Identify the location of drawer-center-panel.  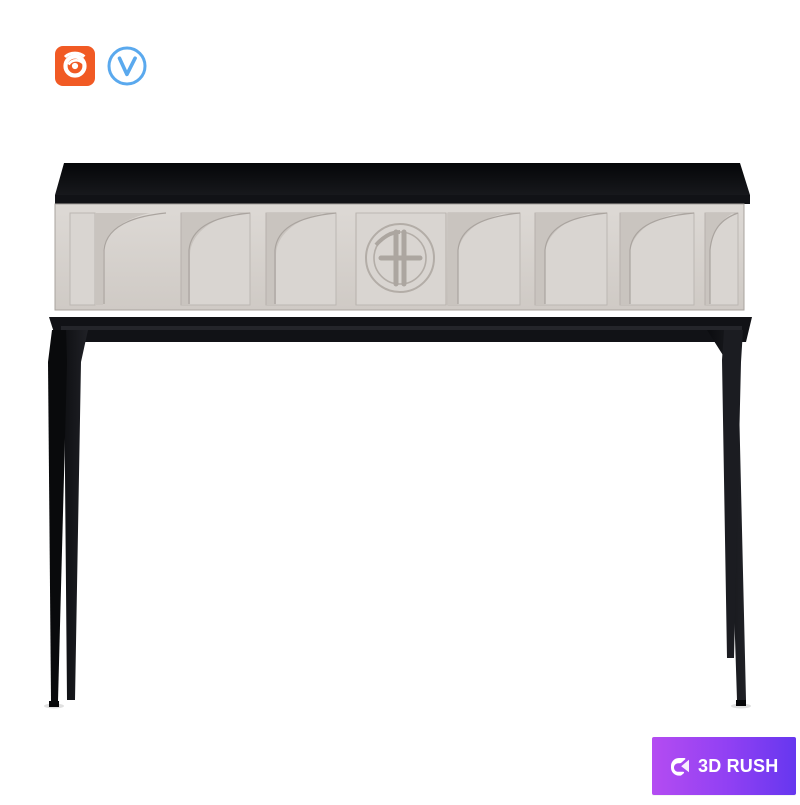
(401, 259).